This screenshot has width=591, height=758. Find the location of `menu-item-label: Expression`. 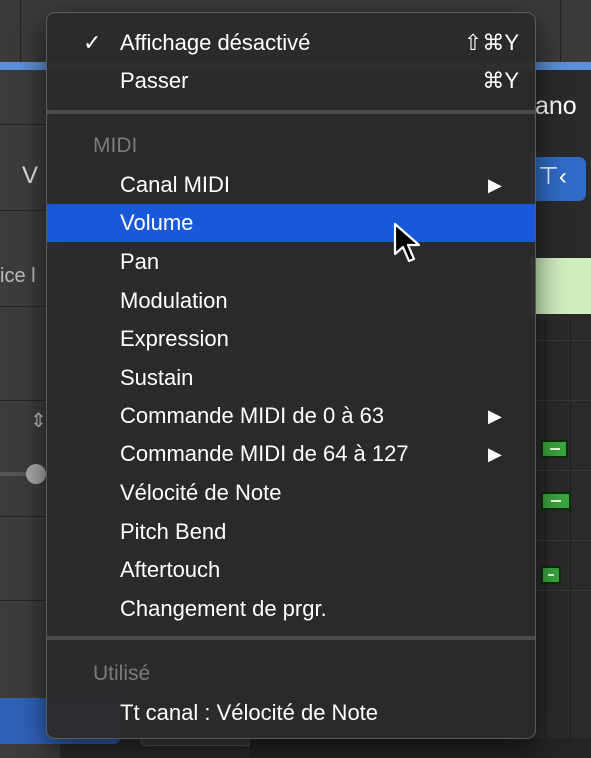

menu-item-label: Expression is located at coordinates (174, 338).